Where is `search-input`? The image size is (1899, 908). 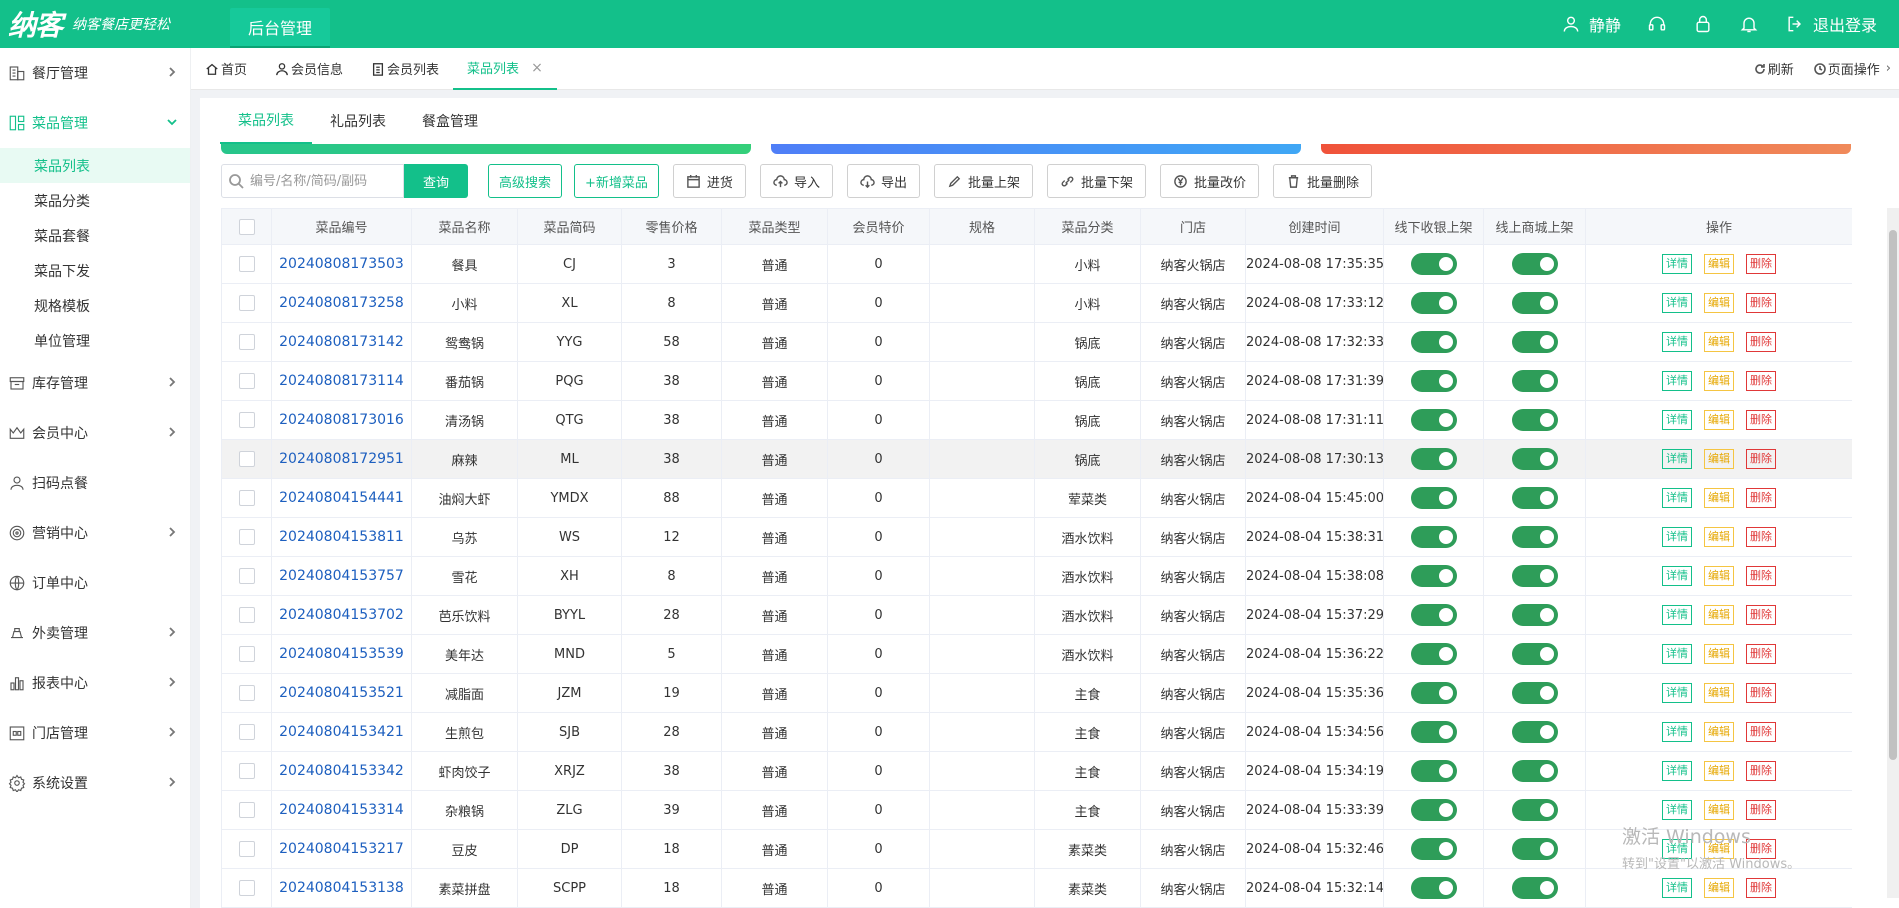
search-input is located at coordinates (323, 181).